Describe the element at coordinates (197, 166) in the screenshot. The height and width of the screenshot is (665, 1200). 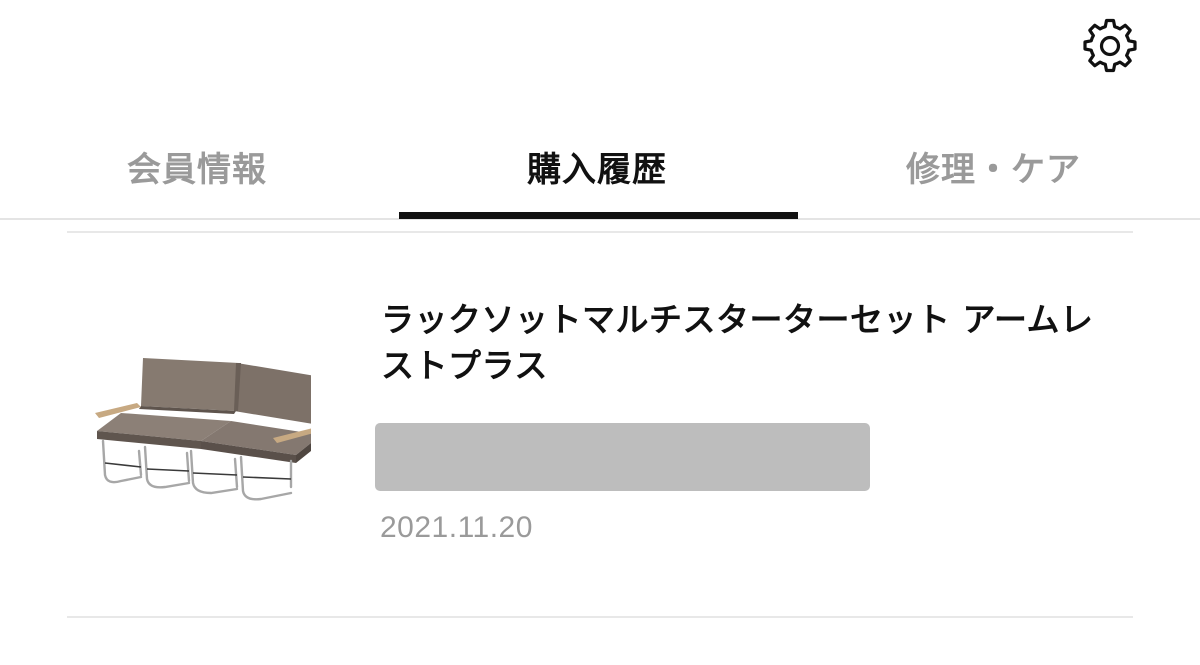
I see `tab-member-info: 会員情報` at that location.